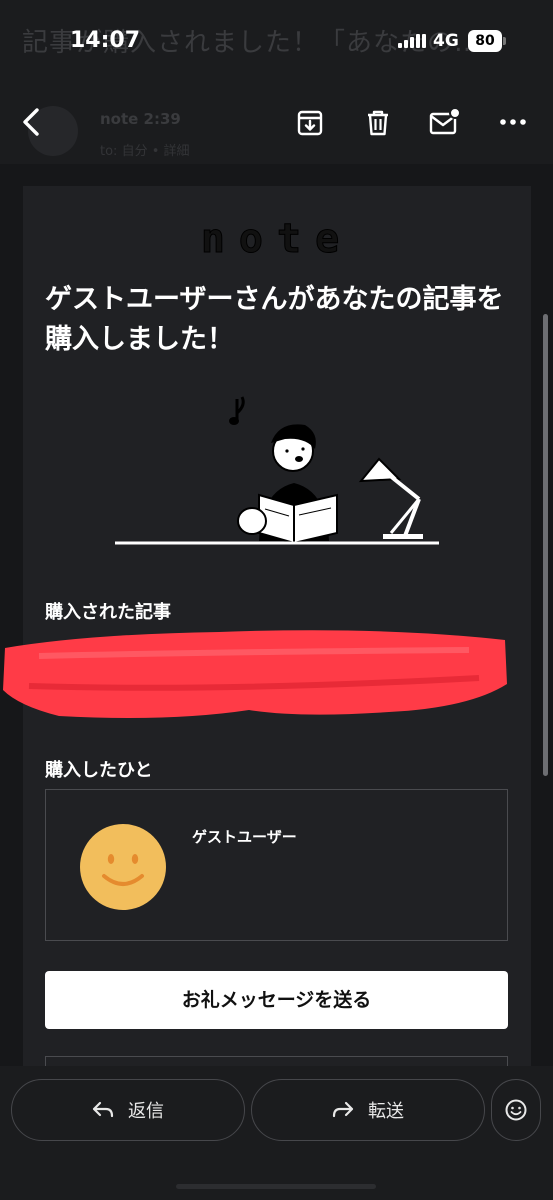  Describe the element at coordinates (140, 119) in the screenshot. I see `ghost-sender-name: note 2:39` at that location.